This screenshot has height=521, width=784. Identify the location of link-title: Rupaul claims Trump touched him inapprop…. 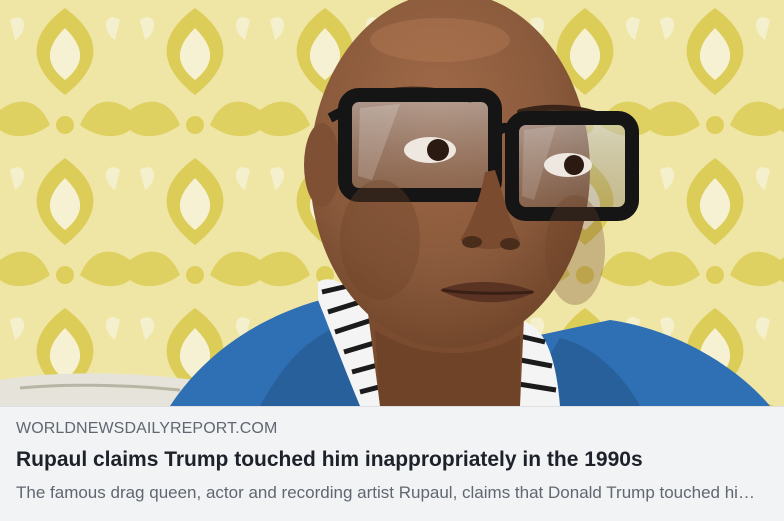
(392, 460).